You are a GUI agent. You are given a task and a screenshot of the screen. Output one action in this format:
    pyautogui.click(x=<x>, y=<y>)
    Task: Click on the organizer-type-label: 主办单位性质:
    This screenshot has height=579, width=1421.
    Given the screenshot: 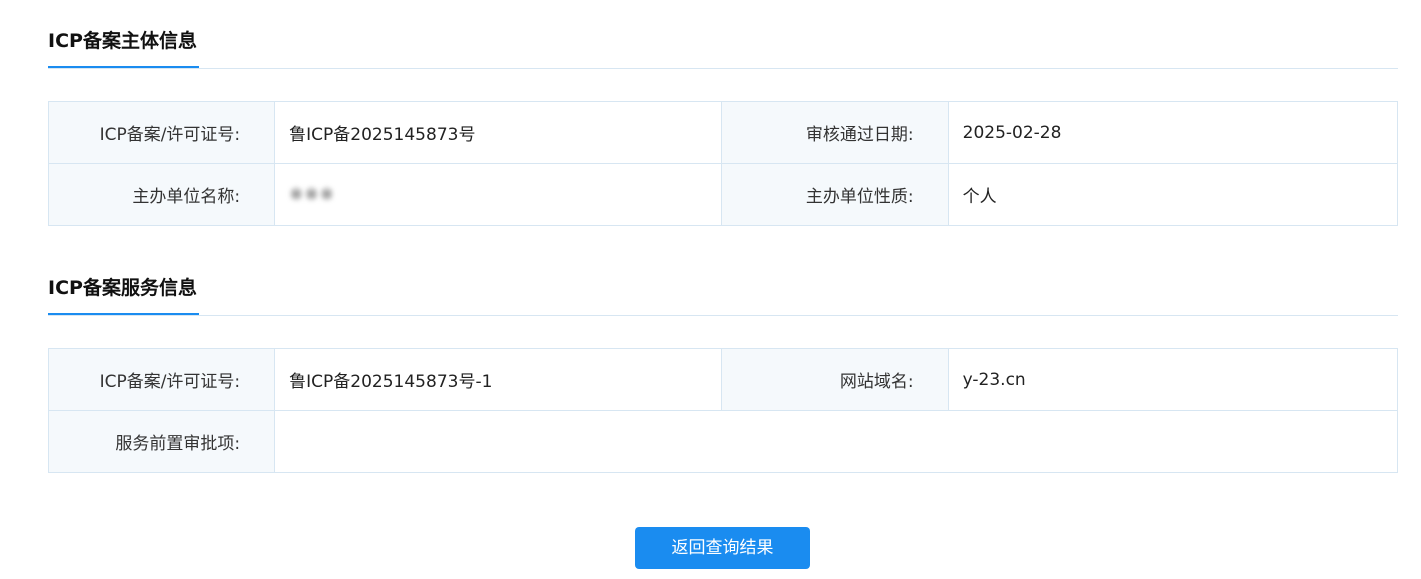 What is the action you would take?
    pyautogui.click(x=835, y=194)
    